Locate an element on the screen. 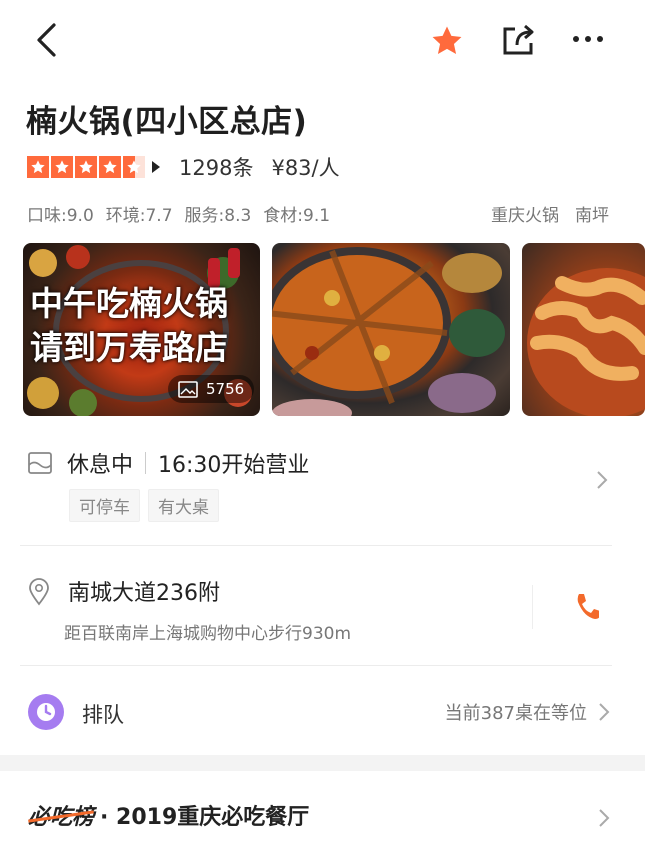 The image size is (645, 859). amenity-chips: 可停车 有大桌 is located at coordinates (144, 505).